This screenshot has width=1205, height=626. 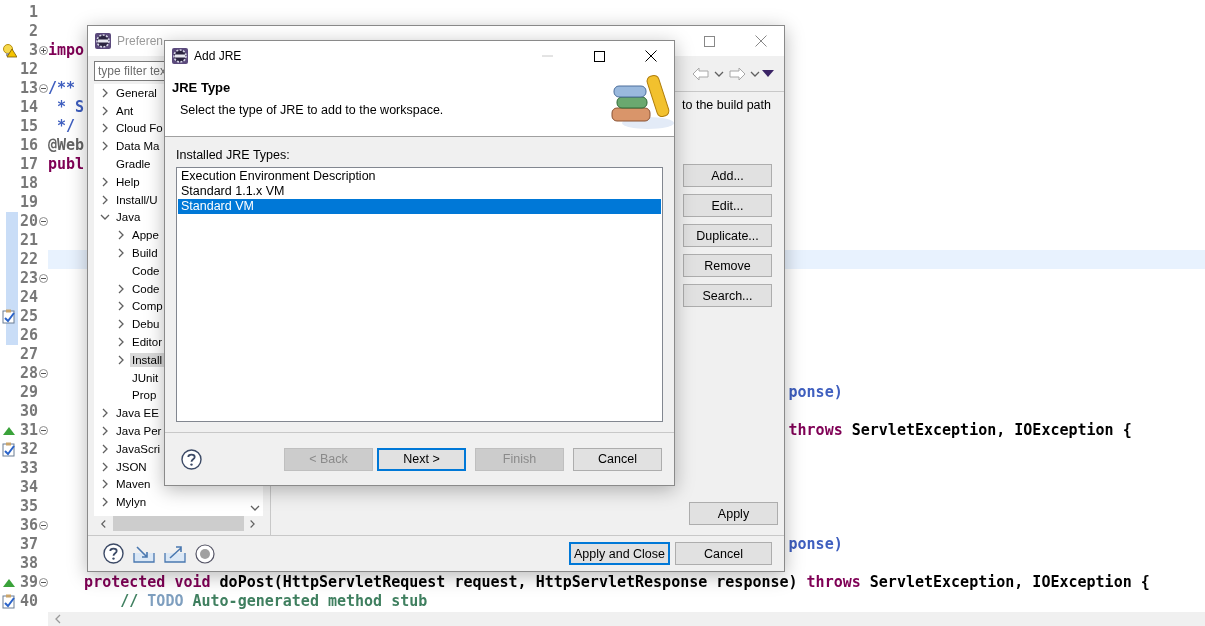 What do you see at coordinates (233, 155) in the screenshot?
I see `list-label: Installed JRE Types:` at bounding box center [233, 155].